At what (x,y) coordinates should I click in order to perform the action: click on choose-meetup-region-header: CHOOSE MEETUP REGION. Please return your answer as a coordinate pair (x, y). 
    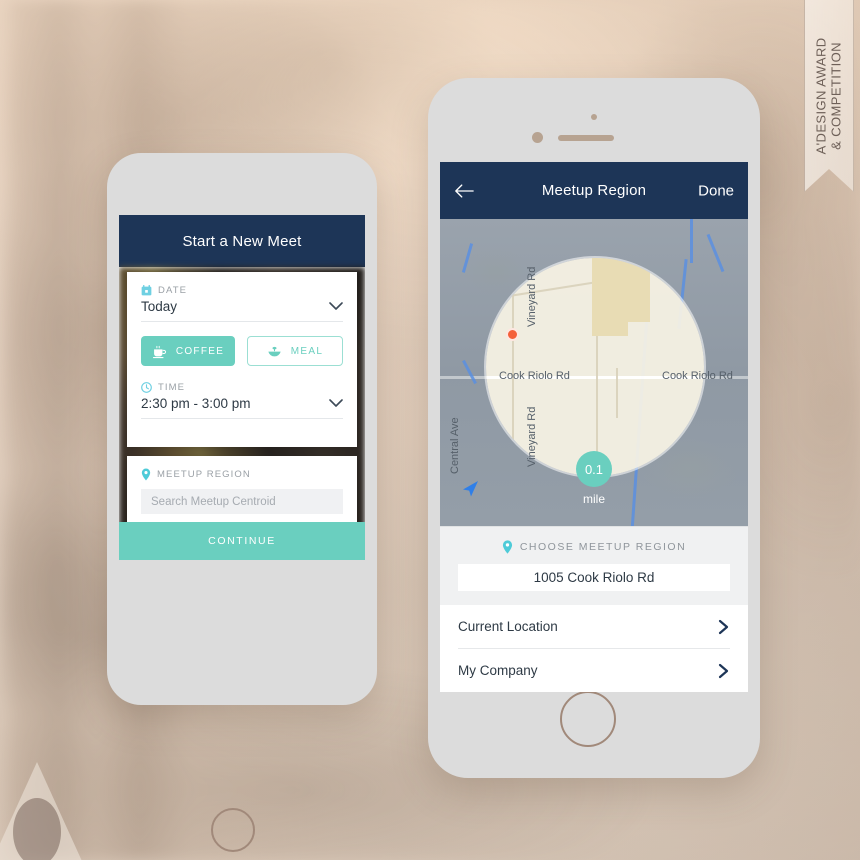
    Looking at the image, I should click on (594, 540).